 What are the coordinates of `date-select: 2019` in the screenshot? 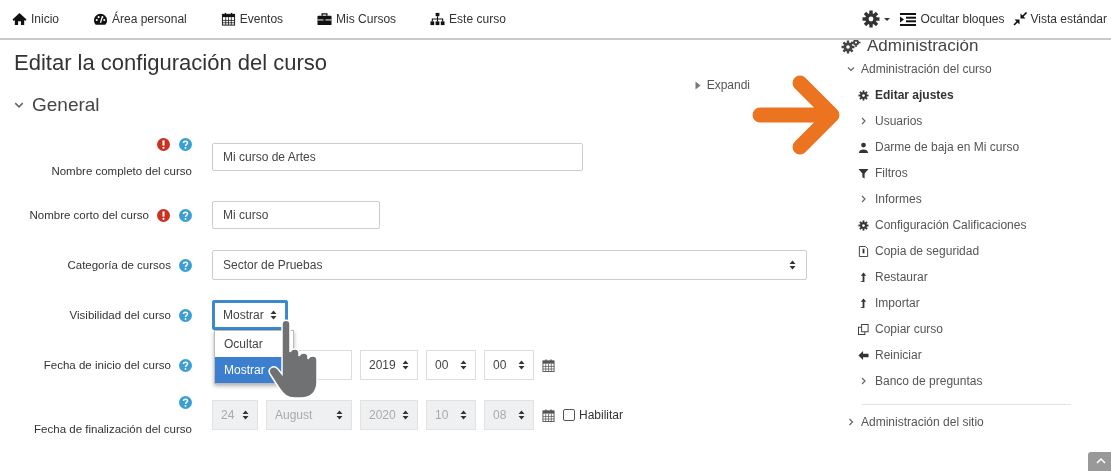 It's located at (389, 365).